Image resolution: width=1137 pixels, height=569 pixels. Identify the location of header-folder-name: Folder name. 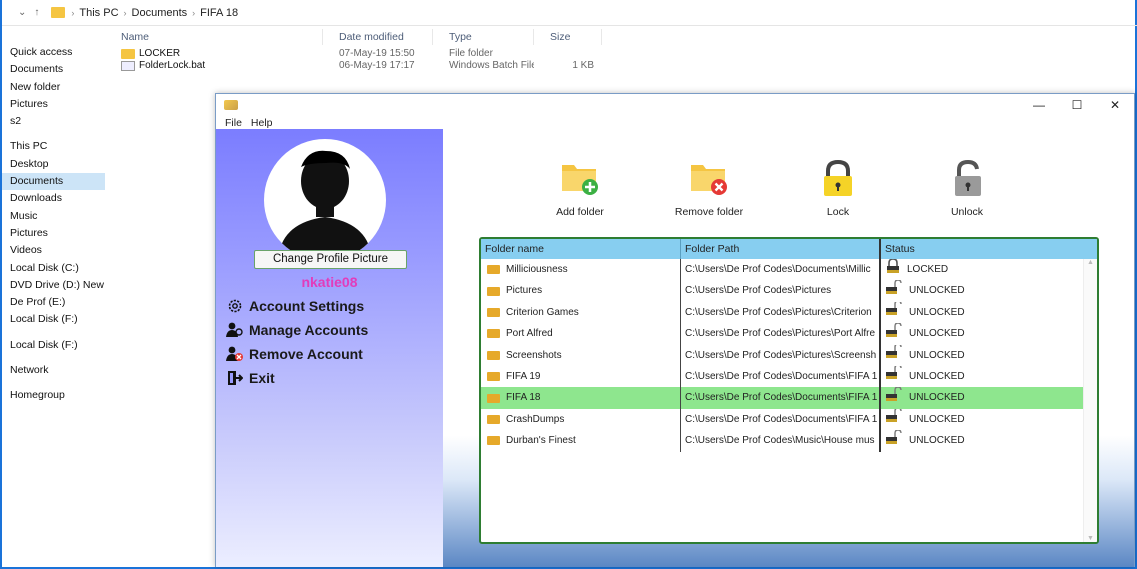
(581, 249).